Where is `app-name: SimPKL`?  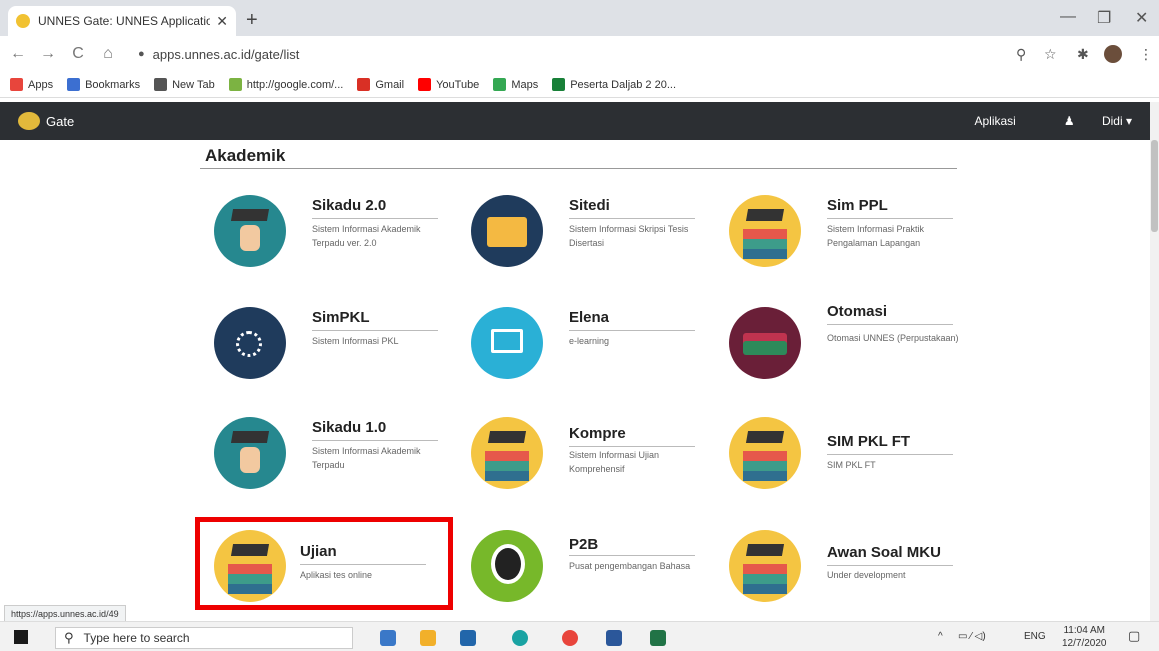 app-name: SimPKL is located at coordinates (341, 317).